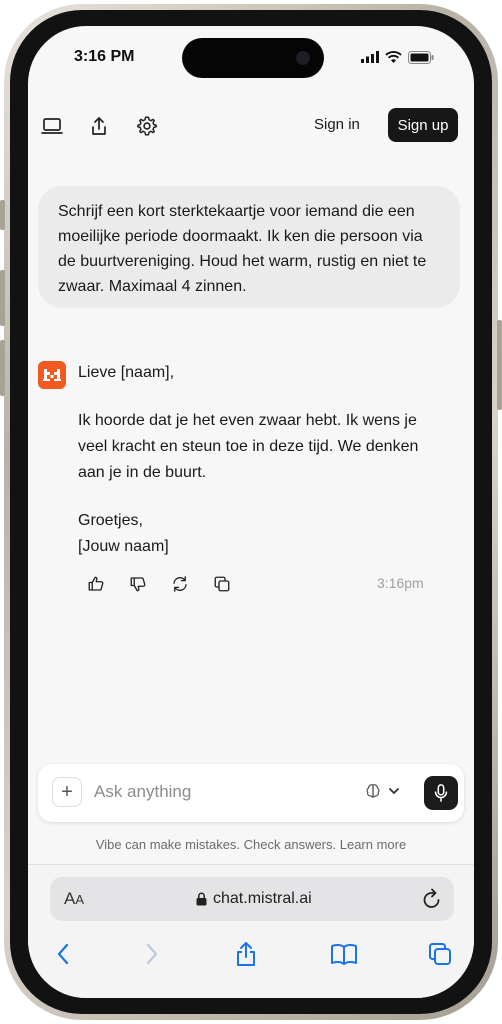  Describe the element at coordinates (63, 954) in the screenshot. I see `back-chevron-icon` at that location.